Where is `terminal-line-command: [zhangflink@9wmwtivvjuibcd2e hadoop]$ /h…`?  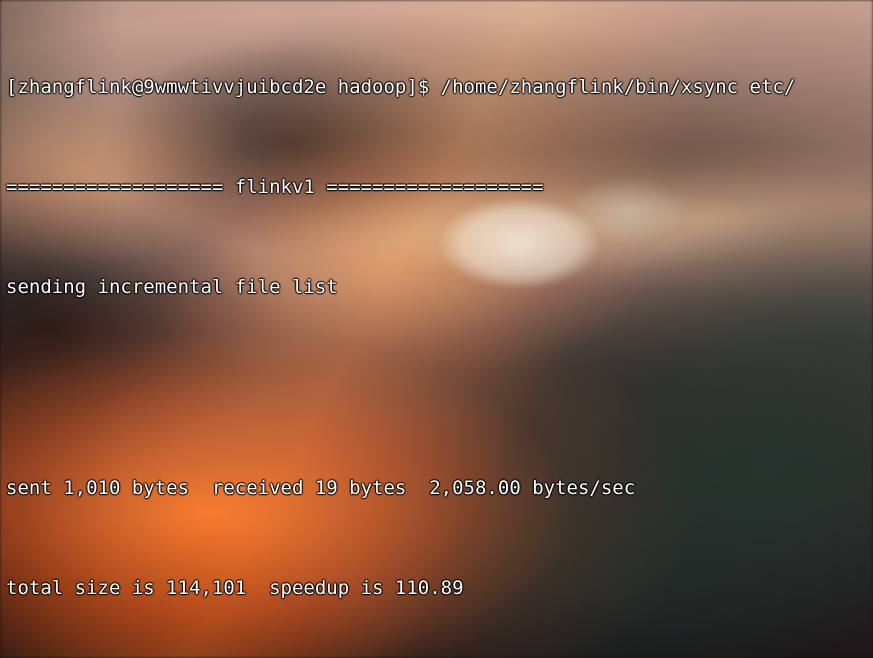
terminal-line-command: [zhangflink@9wmwtivvjuibcd2e hadoop]$ /h… is located at coordinates (401, 86).